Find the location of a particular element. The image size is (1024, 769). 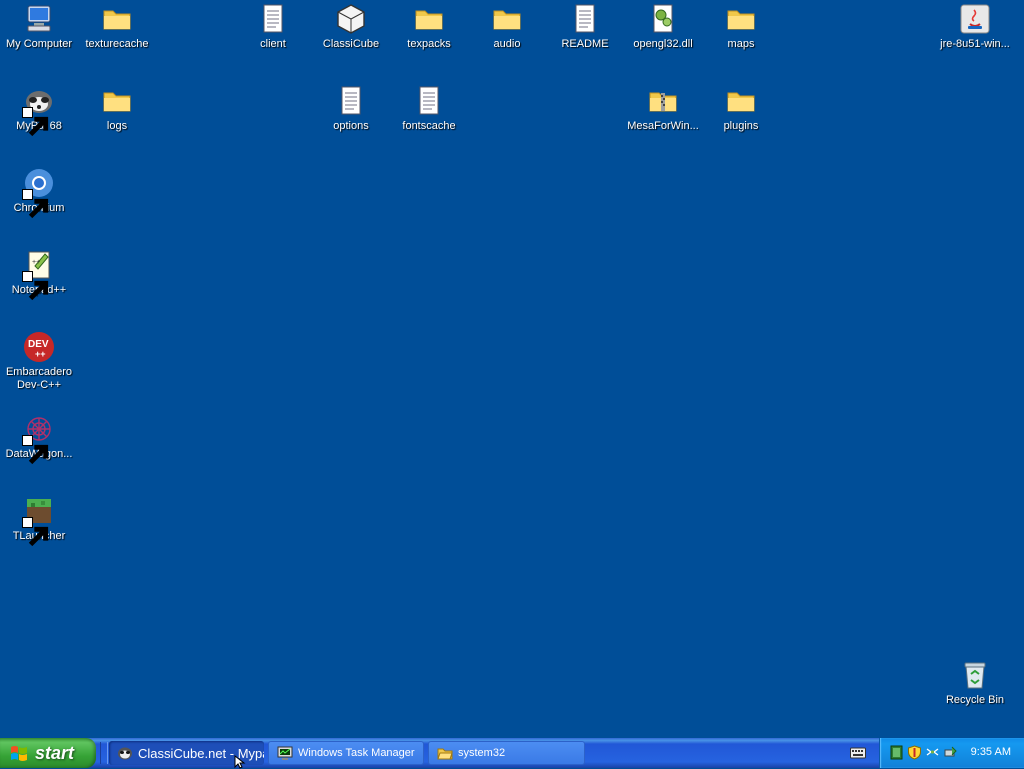

desktop-icon-mypal: MyPal 68 is located at coordinates (39, 110).